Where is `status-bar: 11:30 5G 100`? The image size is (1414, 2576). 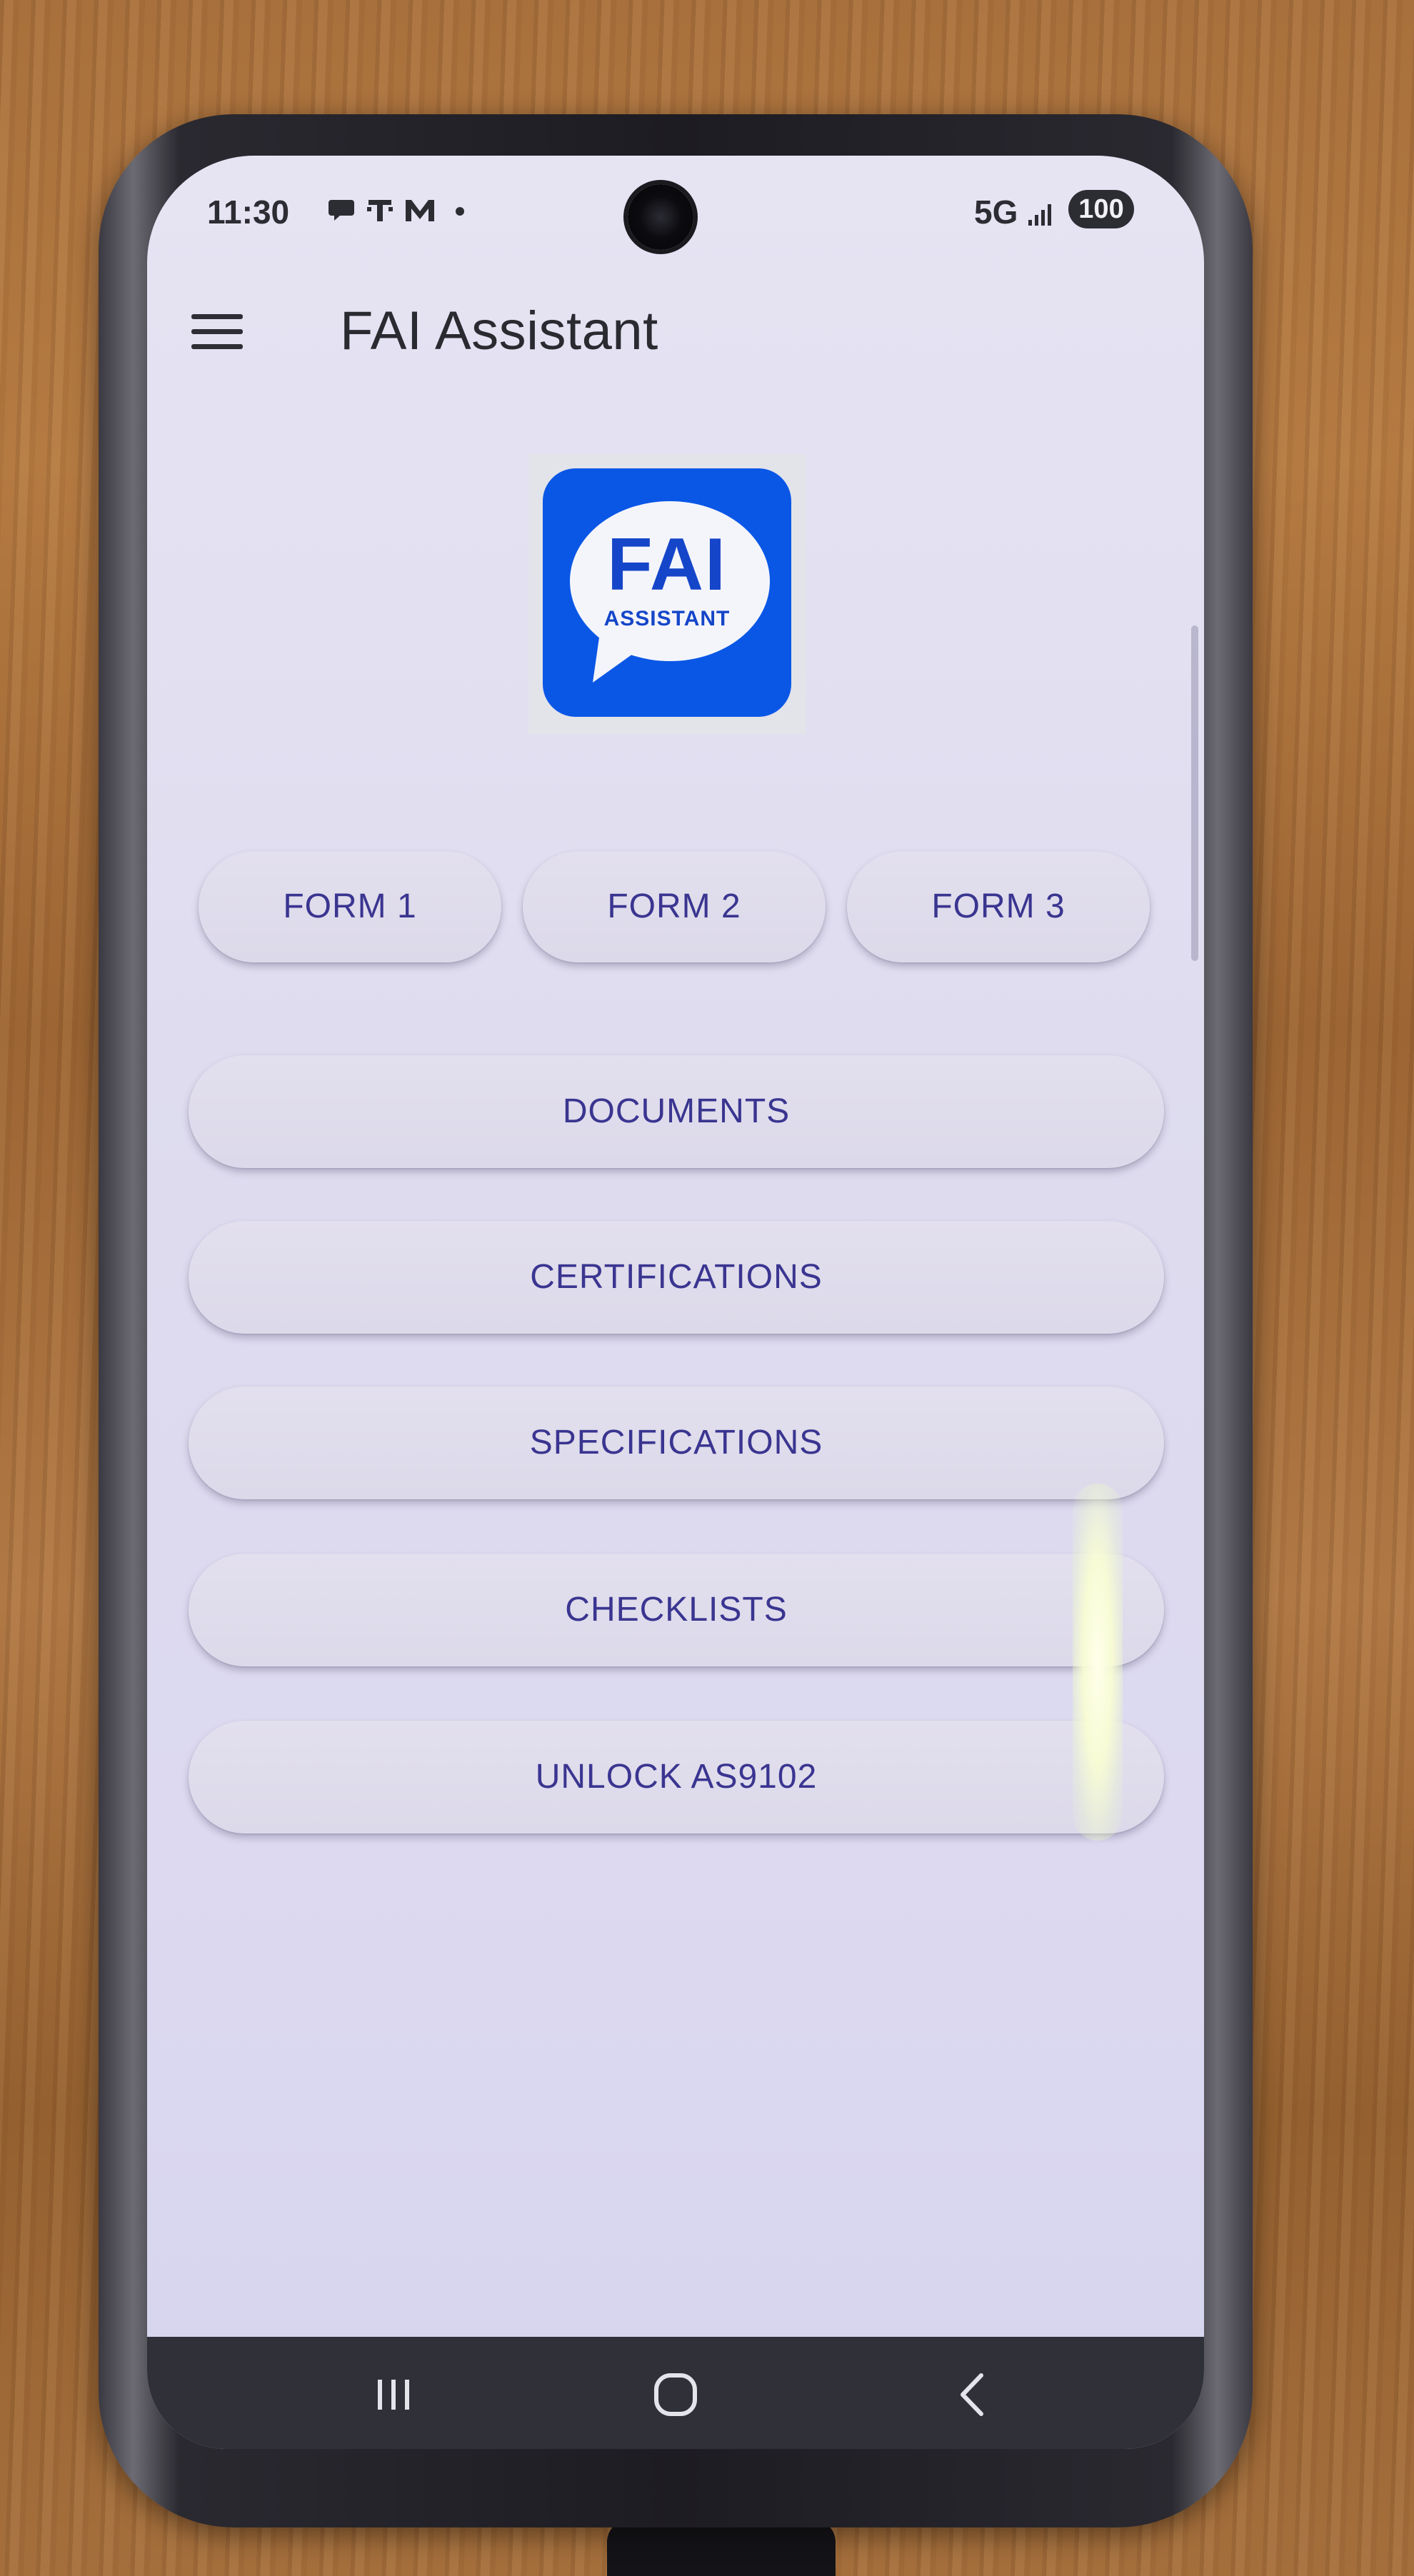 status-bar: 11:30 5G 100 is located at coordinates (675, 220).